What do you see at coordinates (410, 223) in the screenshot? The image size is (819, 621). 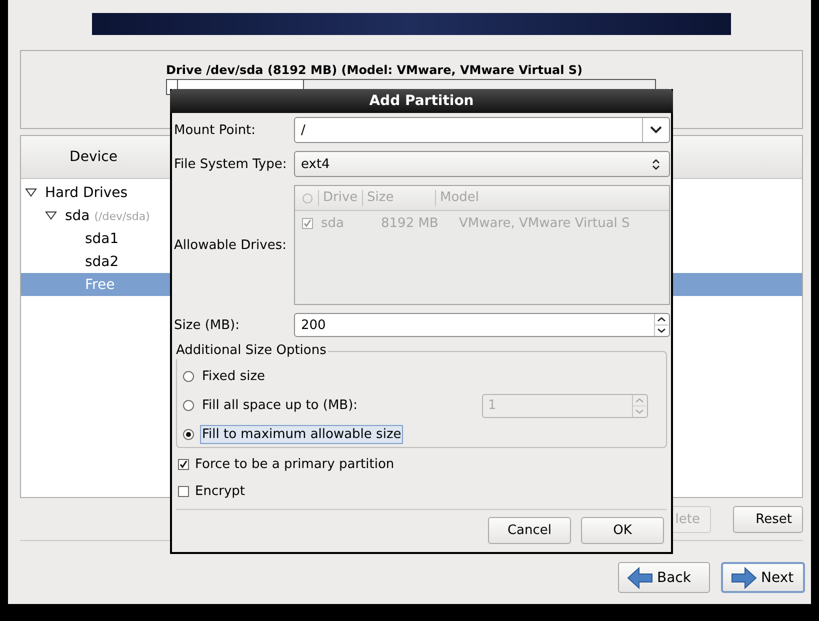 I see `table-cell-text: 8192 MB` at bounding box center [410, 223].